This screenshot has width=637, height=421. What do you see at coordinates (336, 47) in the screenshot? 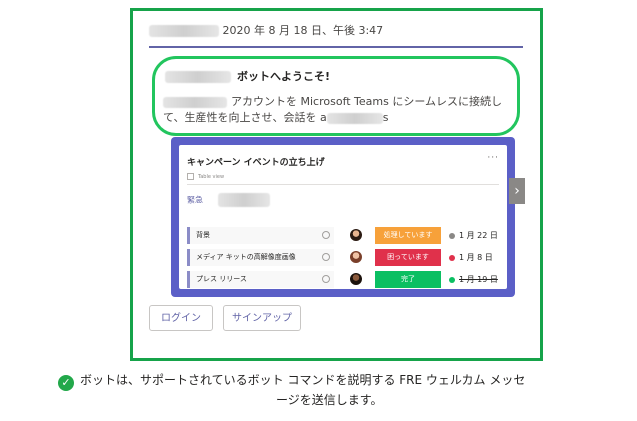
I see `message-accent-line` at bounding box center [336, 47].